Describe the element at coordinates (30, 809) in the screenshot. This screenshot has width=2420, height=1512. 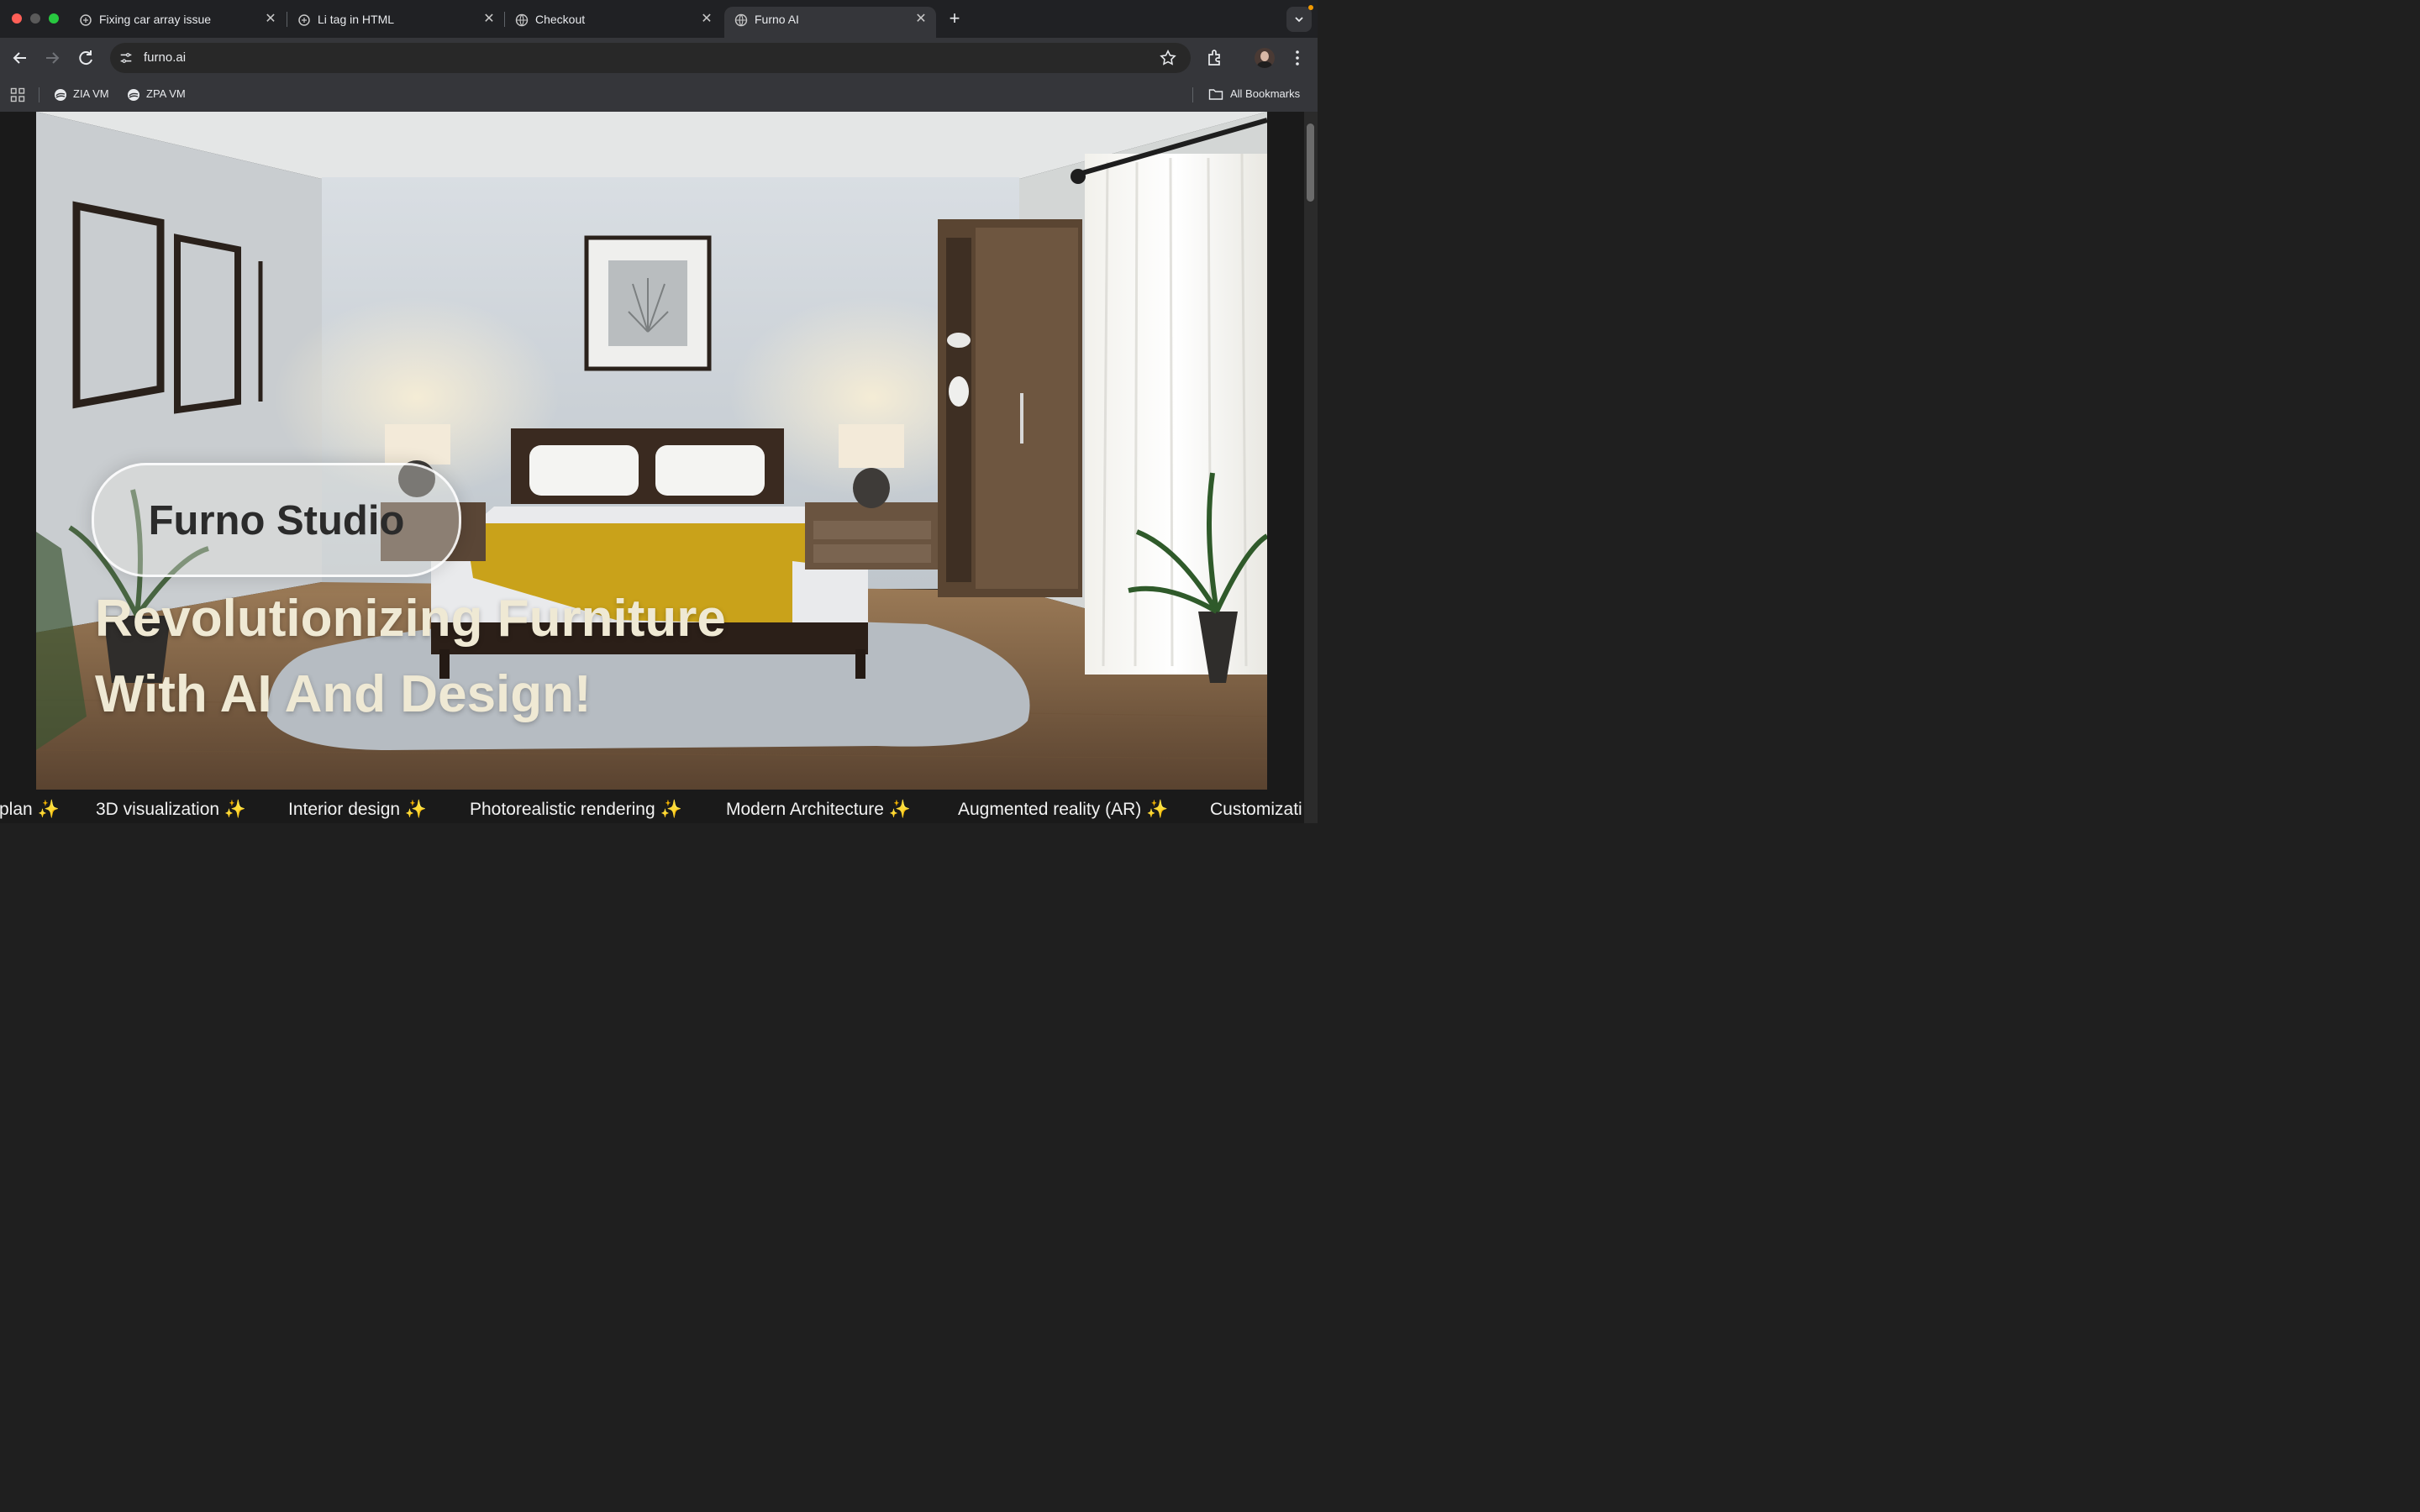
I see `ticker-item: plan ✨` at that location.